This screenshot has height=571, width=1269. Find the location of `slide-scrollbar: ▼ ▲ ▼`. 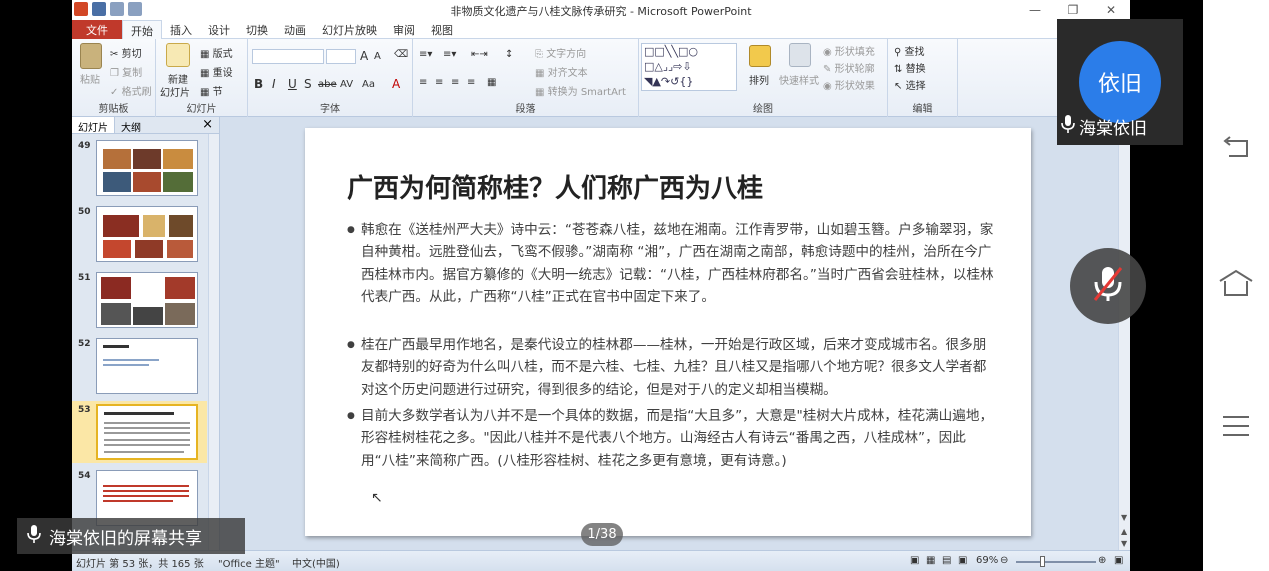

slide-scrollbar: ▼ ▲ ▼ is located at coordinates (1124, 333).